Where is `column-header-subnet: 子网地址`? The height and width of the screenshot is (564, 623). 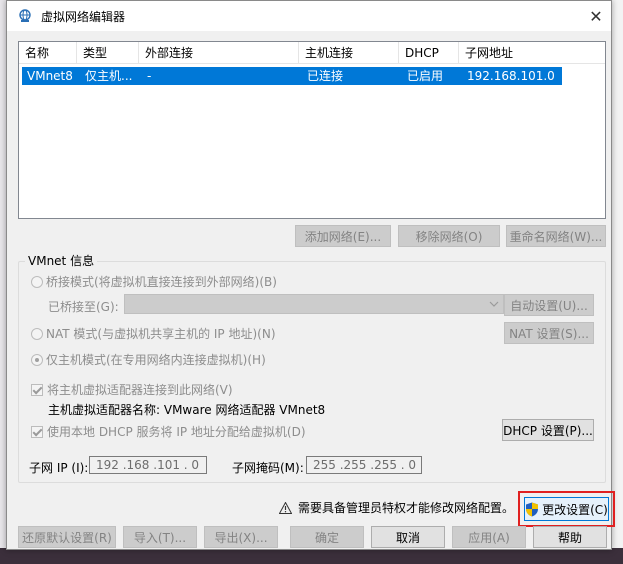
column-header-subnet: 子网地址 is located at coordinates (509, 53).